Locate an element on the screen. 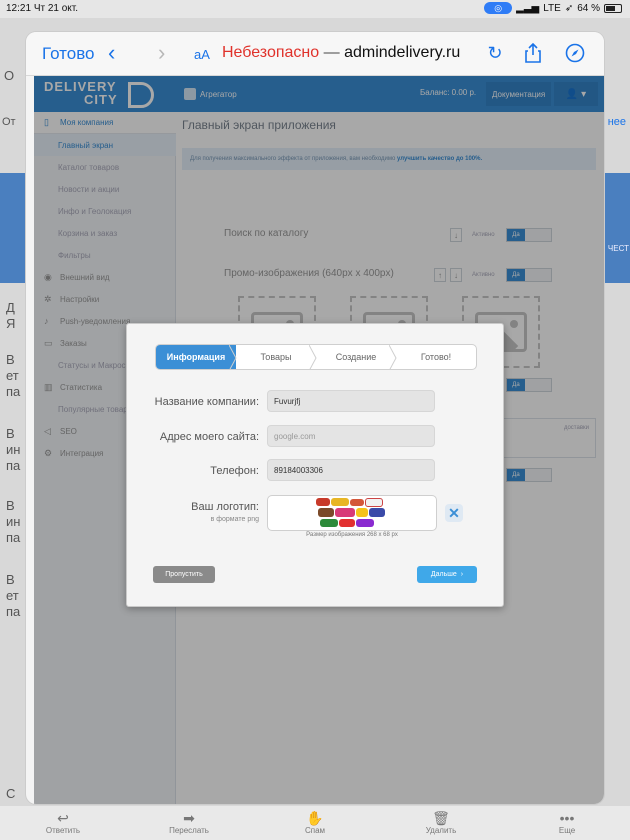  wizard-steps: Информация Товары Создание Готово! is located at coordinates (316, 357).